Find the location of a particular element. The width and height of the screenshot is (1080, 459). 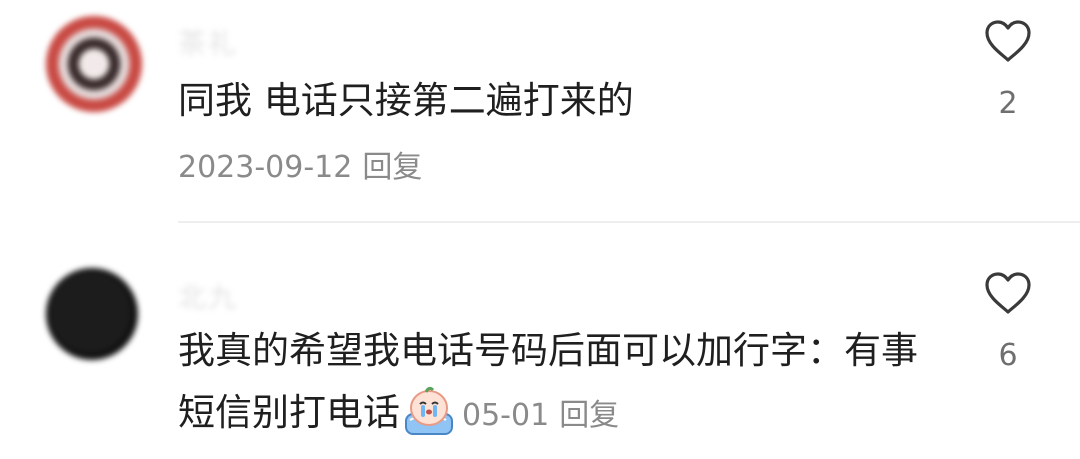

comment-meta: 05-01 回复 is located at coordinates (540, 415).